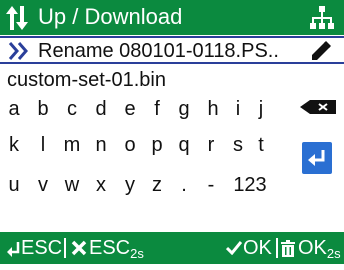 This screenshot has width=344, height=270. What do you see at coordinates (17, 18) in the screenshot?
I see `up-down-arrows-icon` at bounding box center [17, 18].